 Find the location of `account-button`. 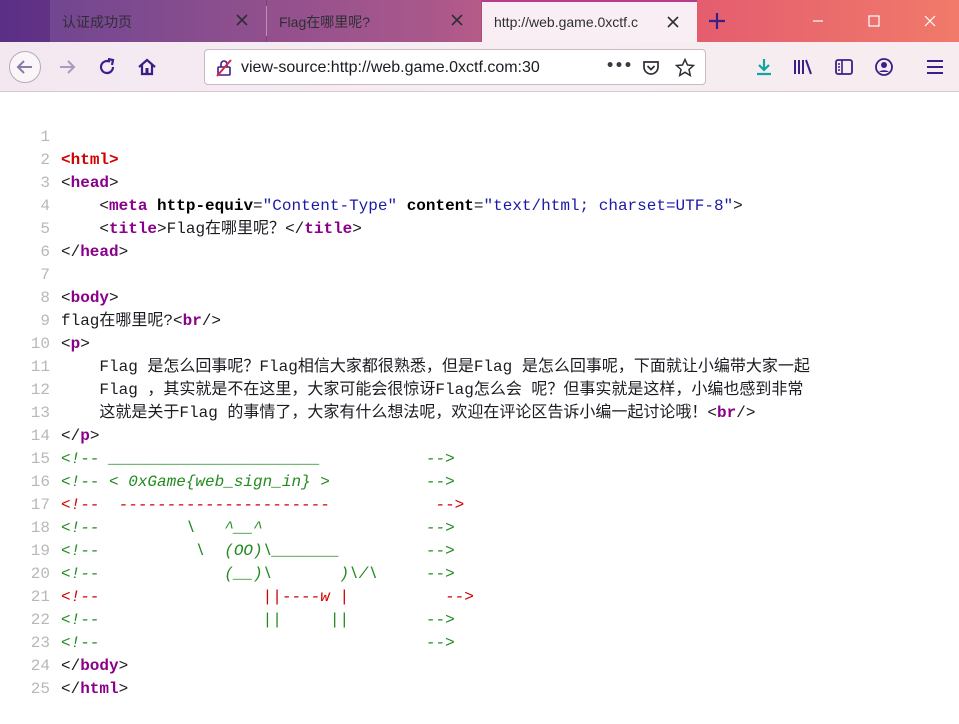

account-button is located at coordinates (884, 67).